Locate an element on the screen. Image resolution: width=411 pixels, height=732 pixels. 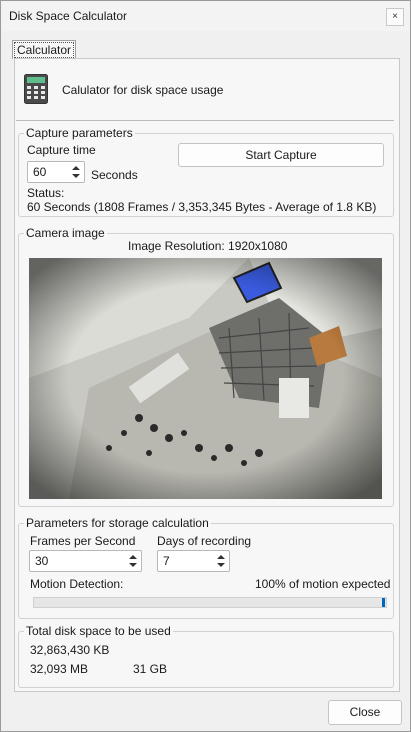
days-label: Days of recording is located at coordinates (204, 541).